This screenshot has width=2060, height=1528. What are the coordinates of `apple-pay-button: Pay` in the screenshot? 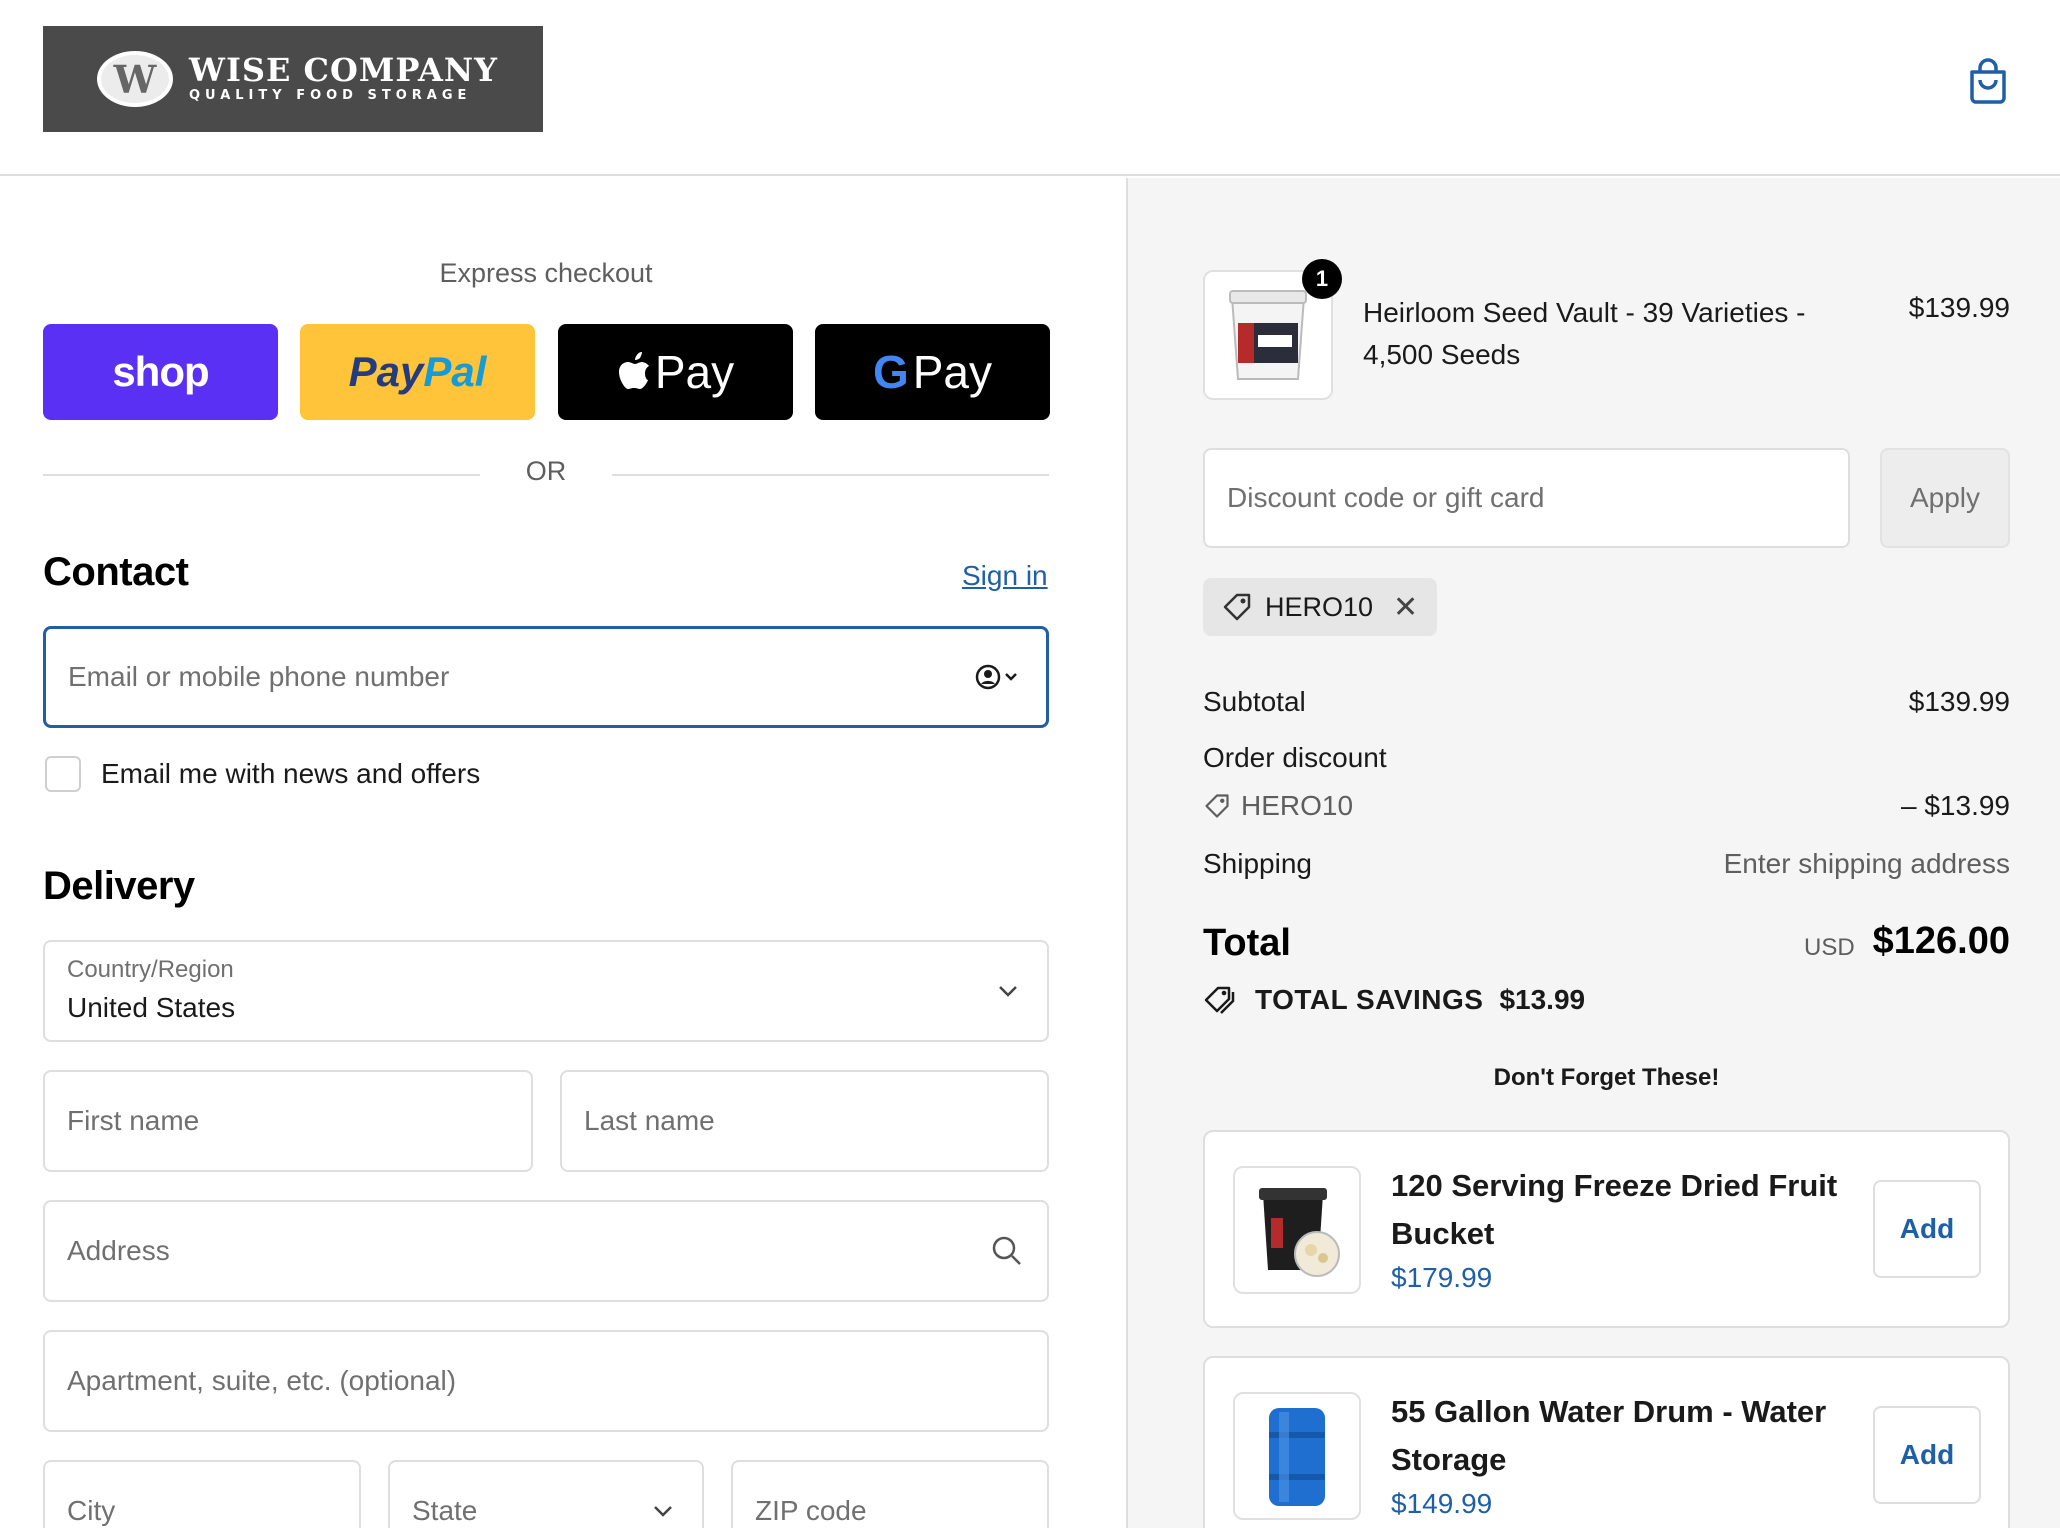 It's located at (675, 372).